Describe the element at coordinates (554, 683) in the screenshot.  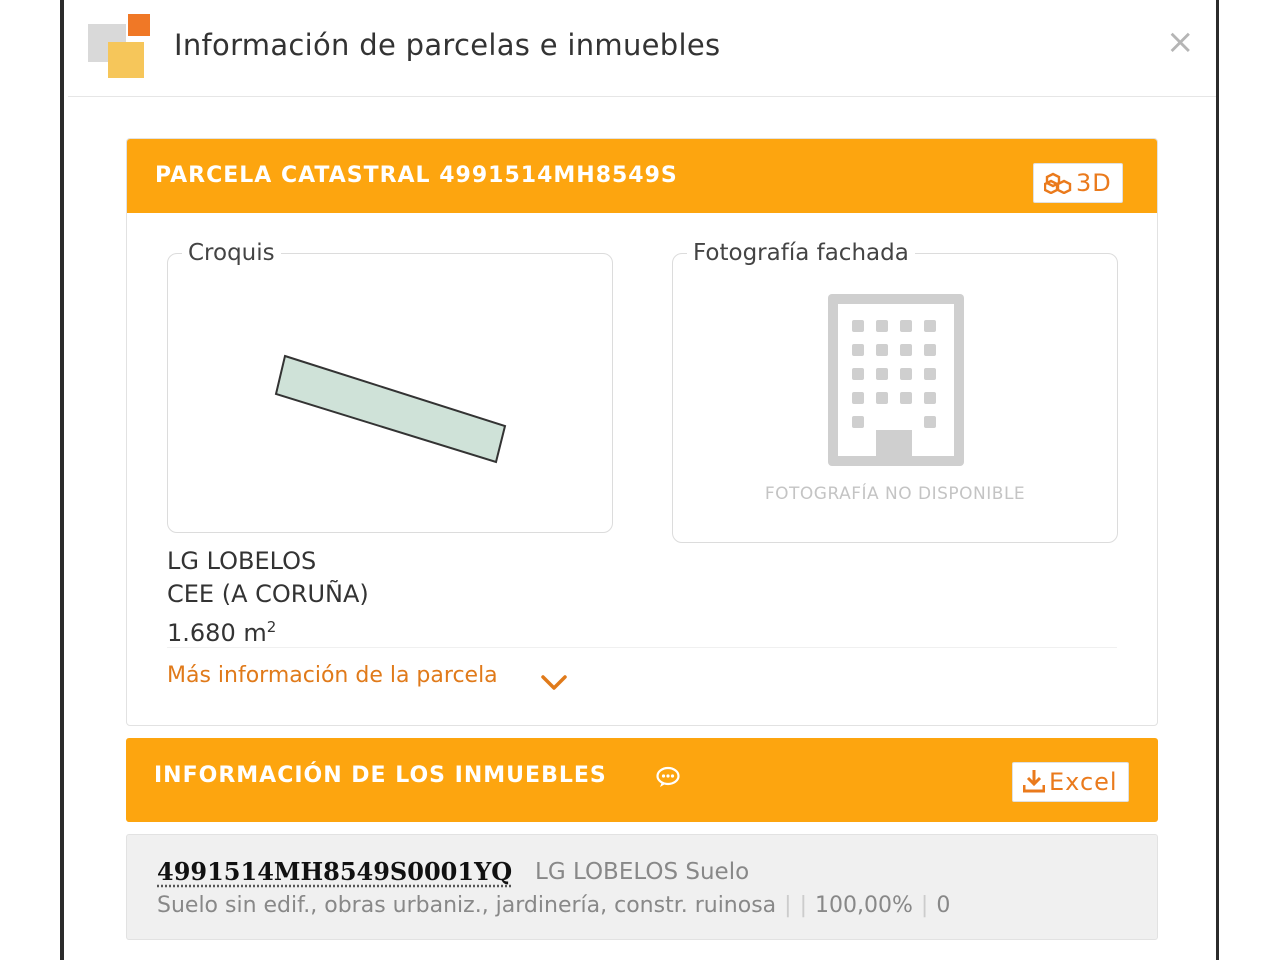
I see `chevron-down-icon` at that location.